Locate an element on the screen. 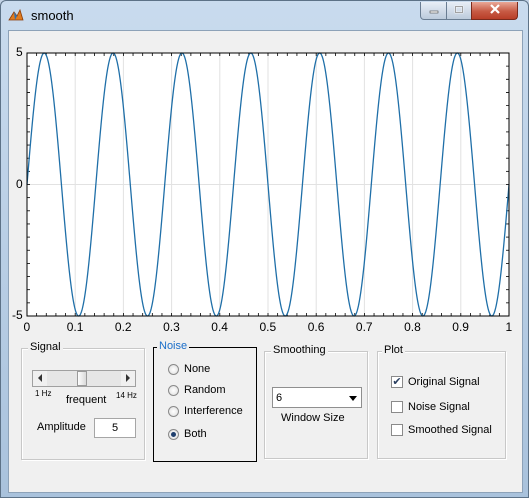 The image size is (529, 498). window-title: smooth is located at coordinates (52, 15).